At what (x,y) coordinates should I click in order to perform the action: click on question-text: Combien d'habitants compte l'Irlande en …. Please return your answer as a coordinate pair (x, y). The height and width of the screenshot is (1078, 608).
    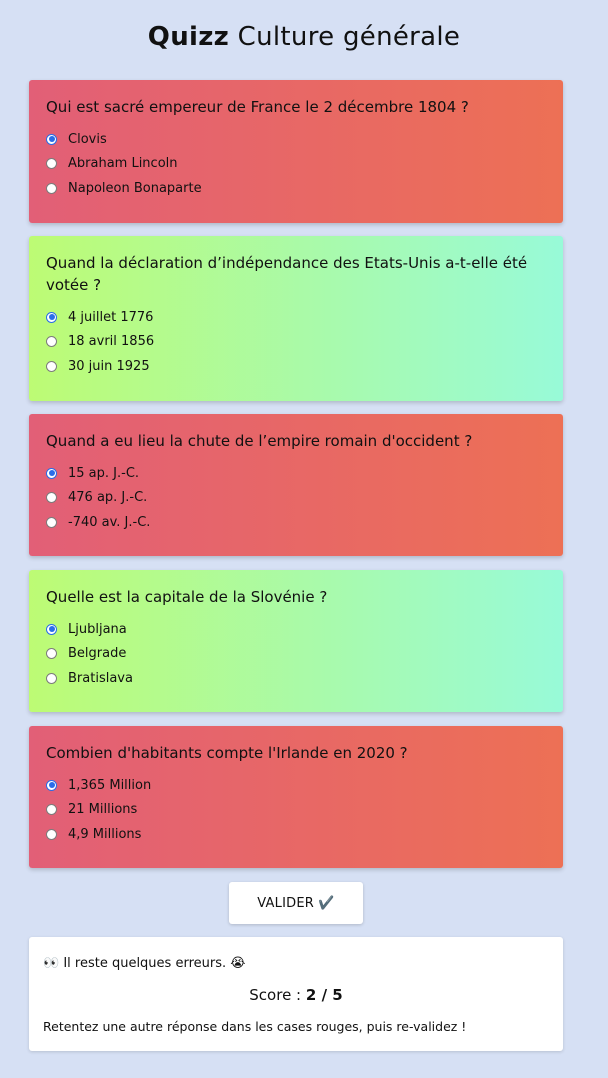
    Looking at the image, I should click on (227, 753).